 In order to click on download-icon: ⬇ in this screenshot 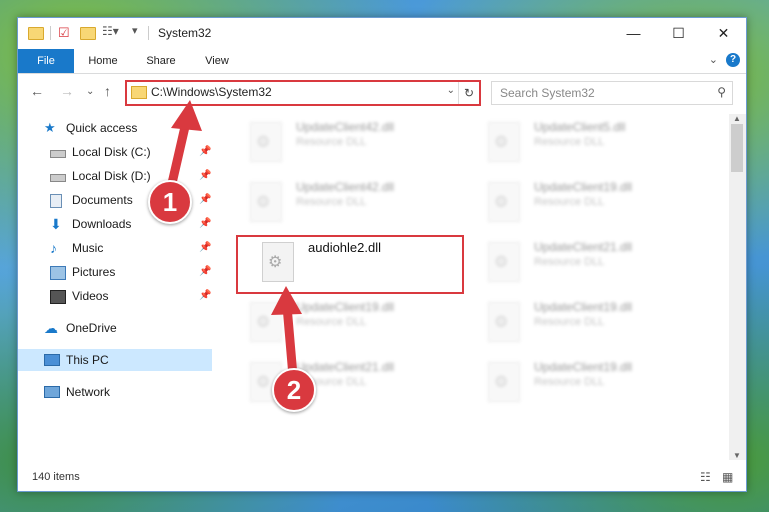, I will do `click(56, 224)`.